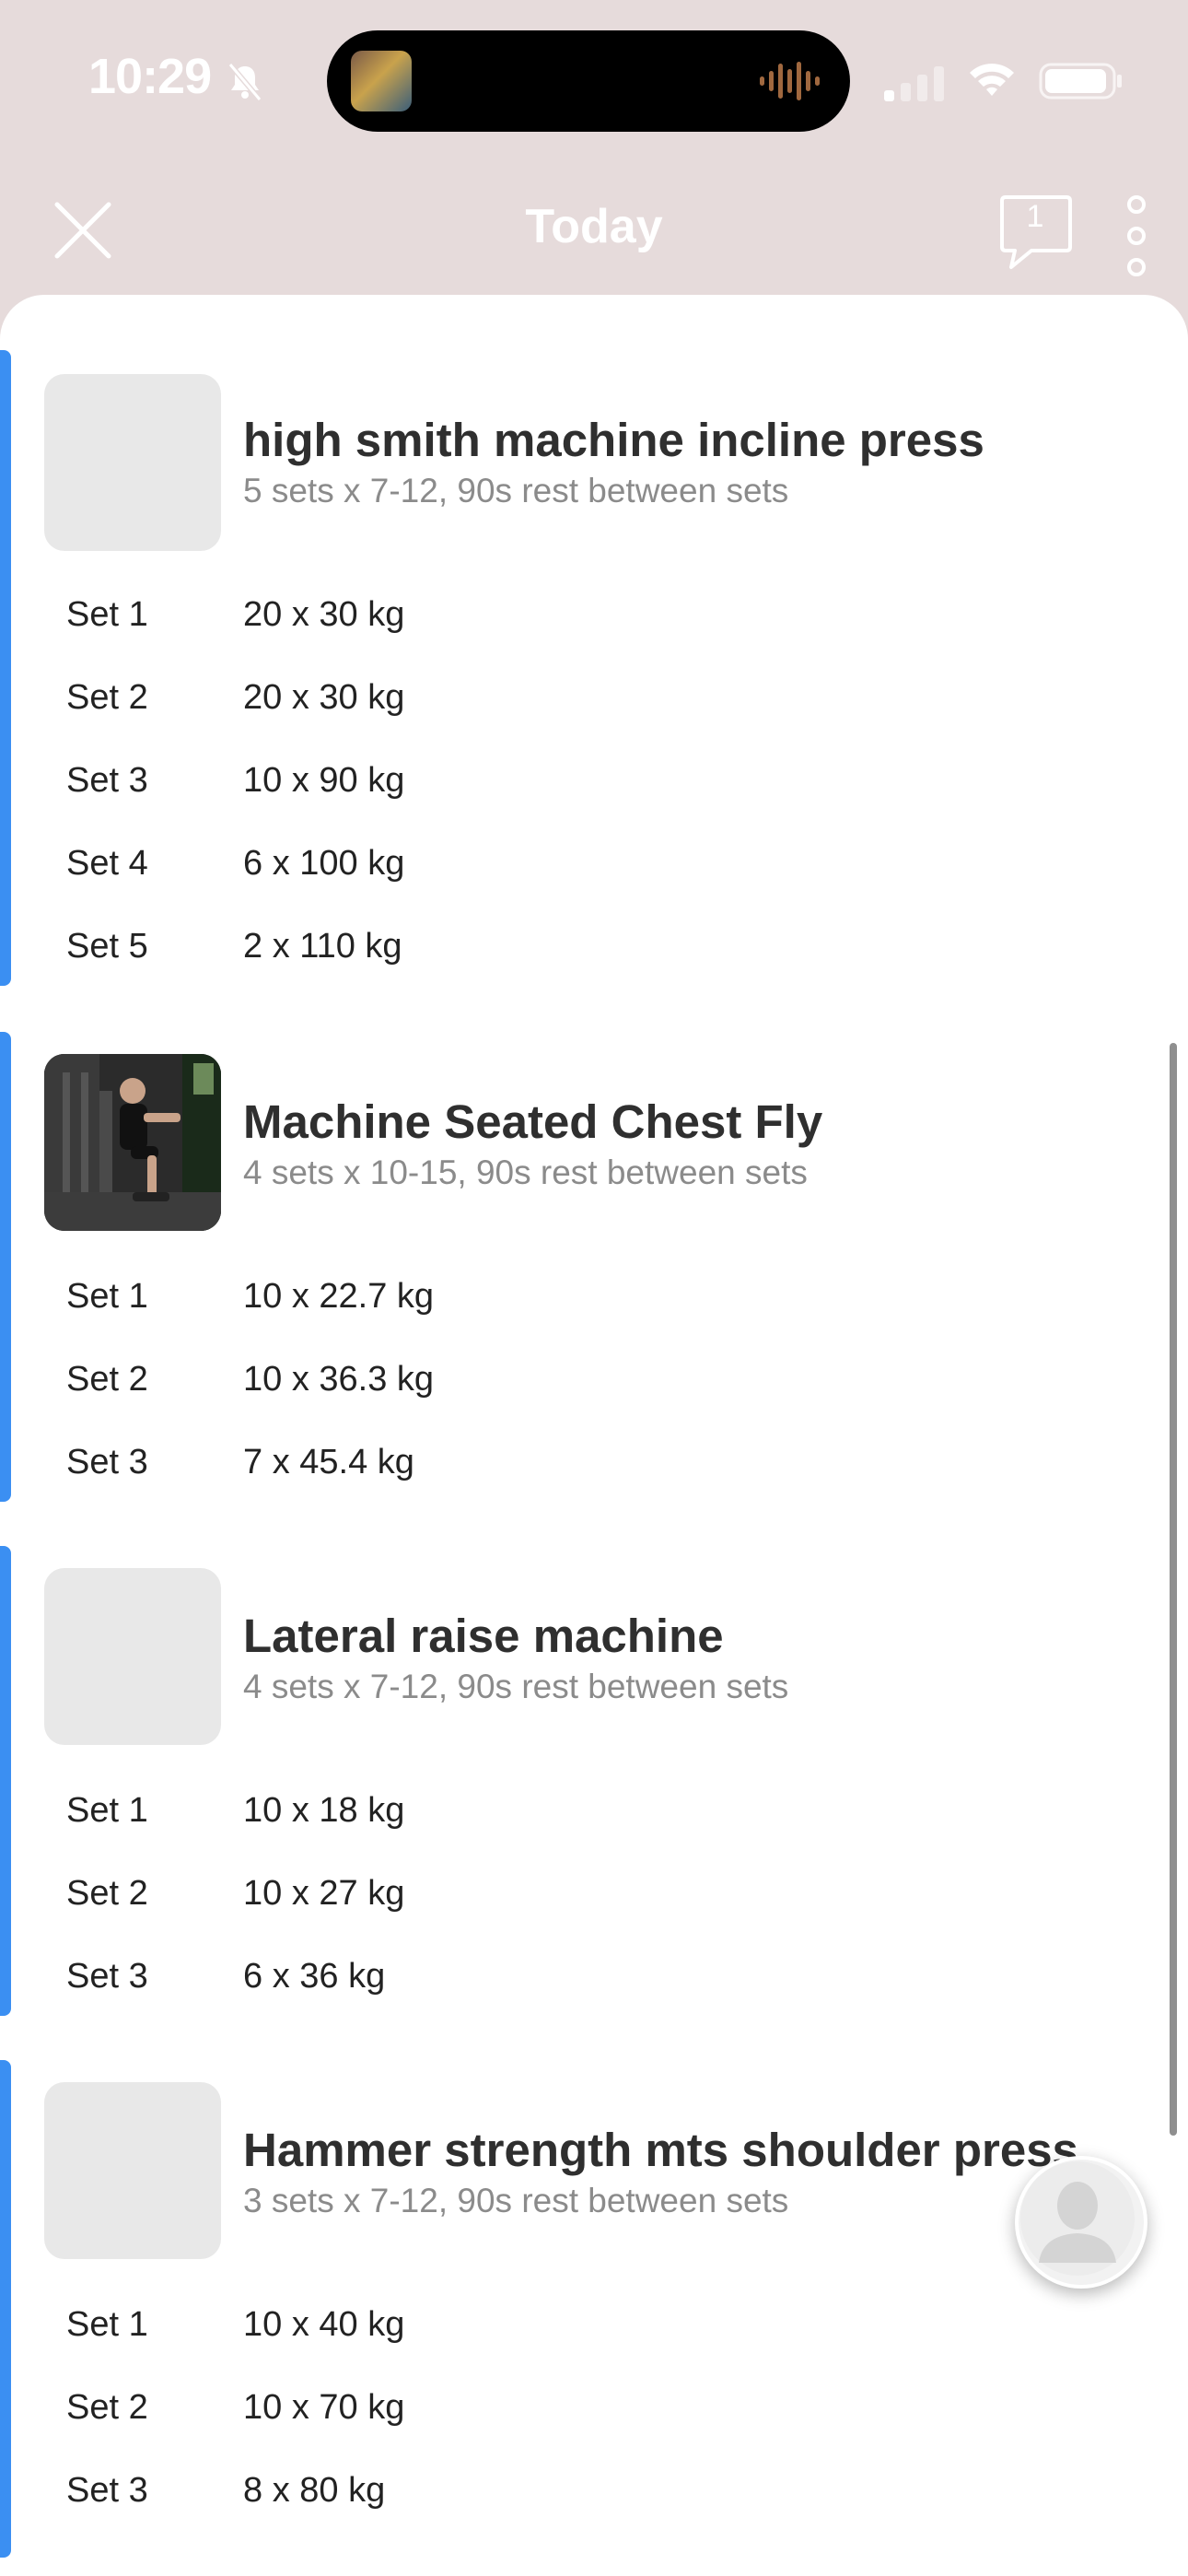 The image size is (1188, 2576). What do you see at coordinates (328, 1462) in the screenshot?
I see `set-value: 7 x 45.4 kg` at bounding box center [328, 1462].